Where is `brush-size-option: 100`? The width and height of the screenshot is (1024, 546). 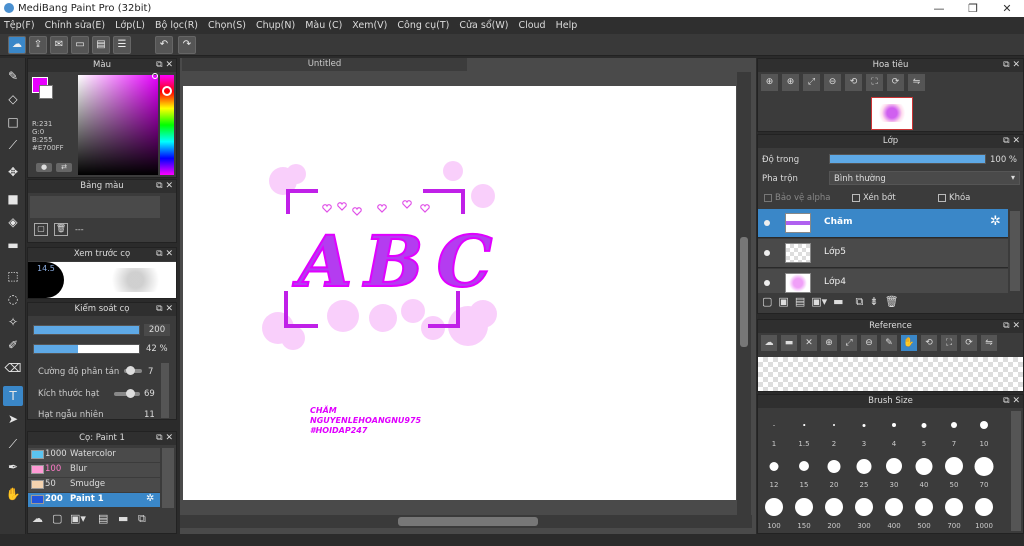 brush-size-option: 100 is located at coordinates (774, 511).